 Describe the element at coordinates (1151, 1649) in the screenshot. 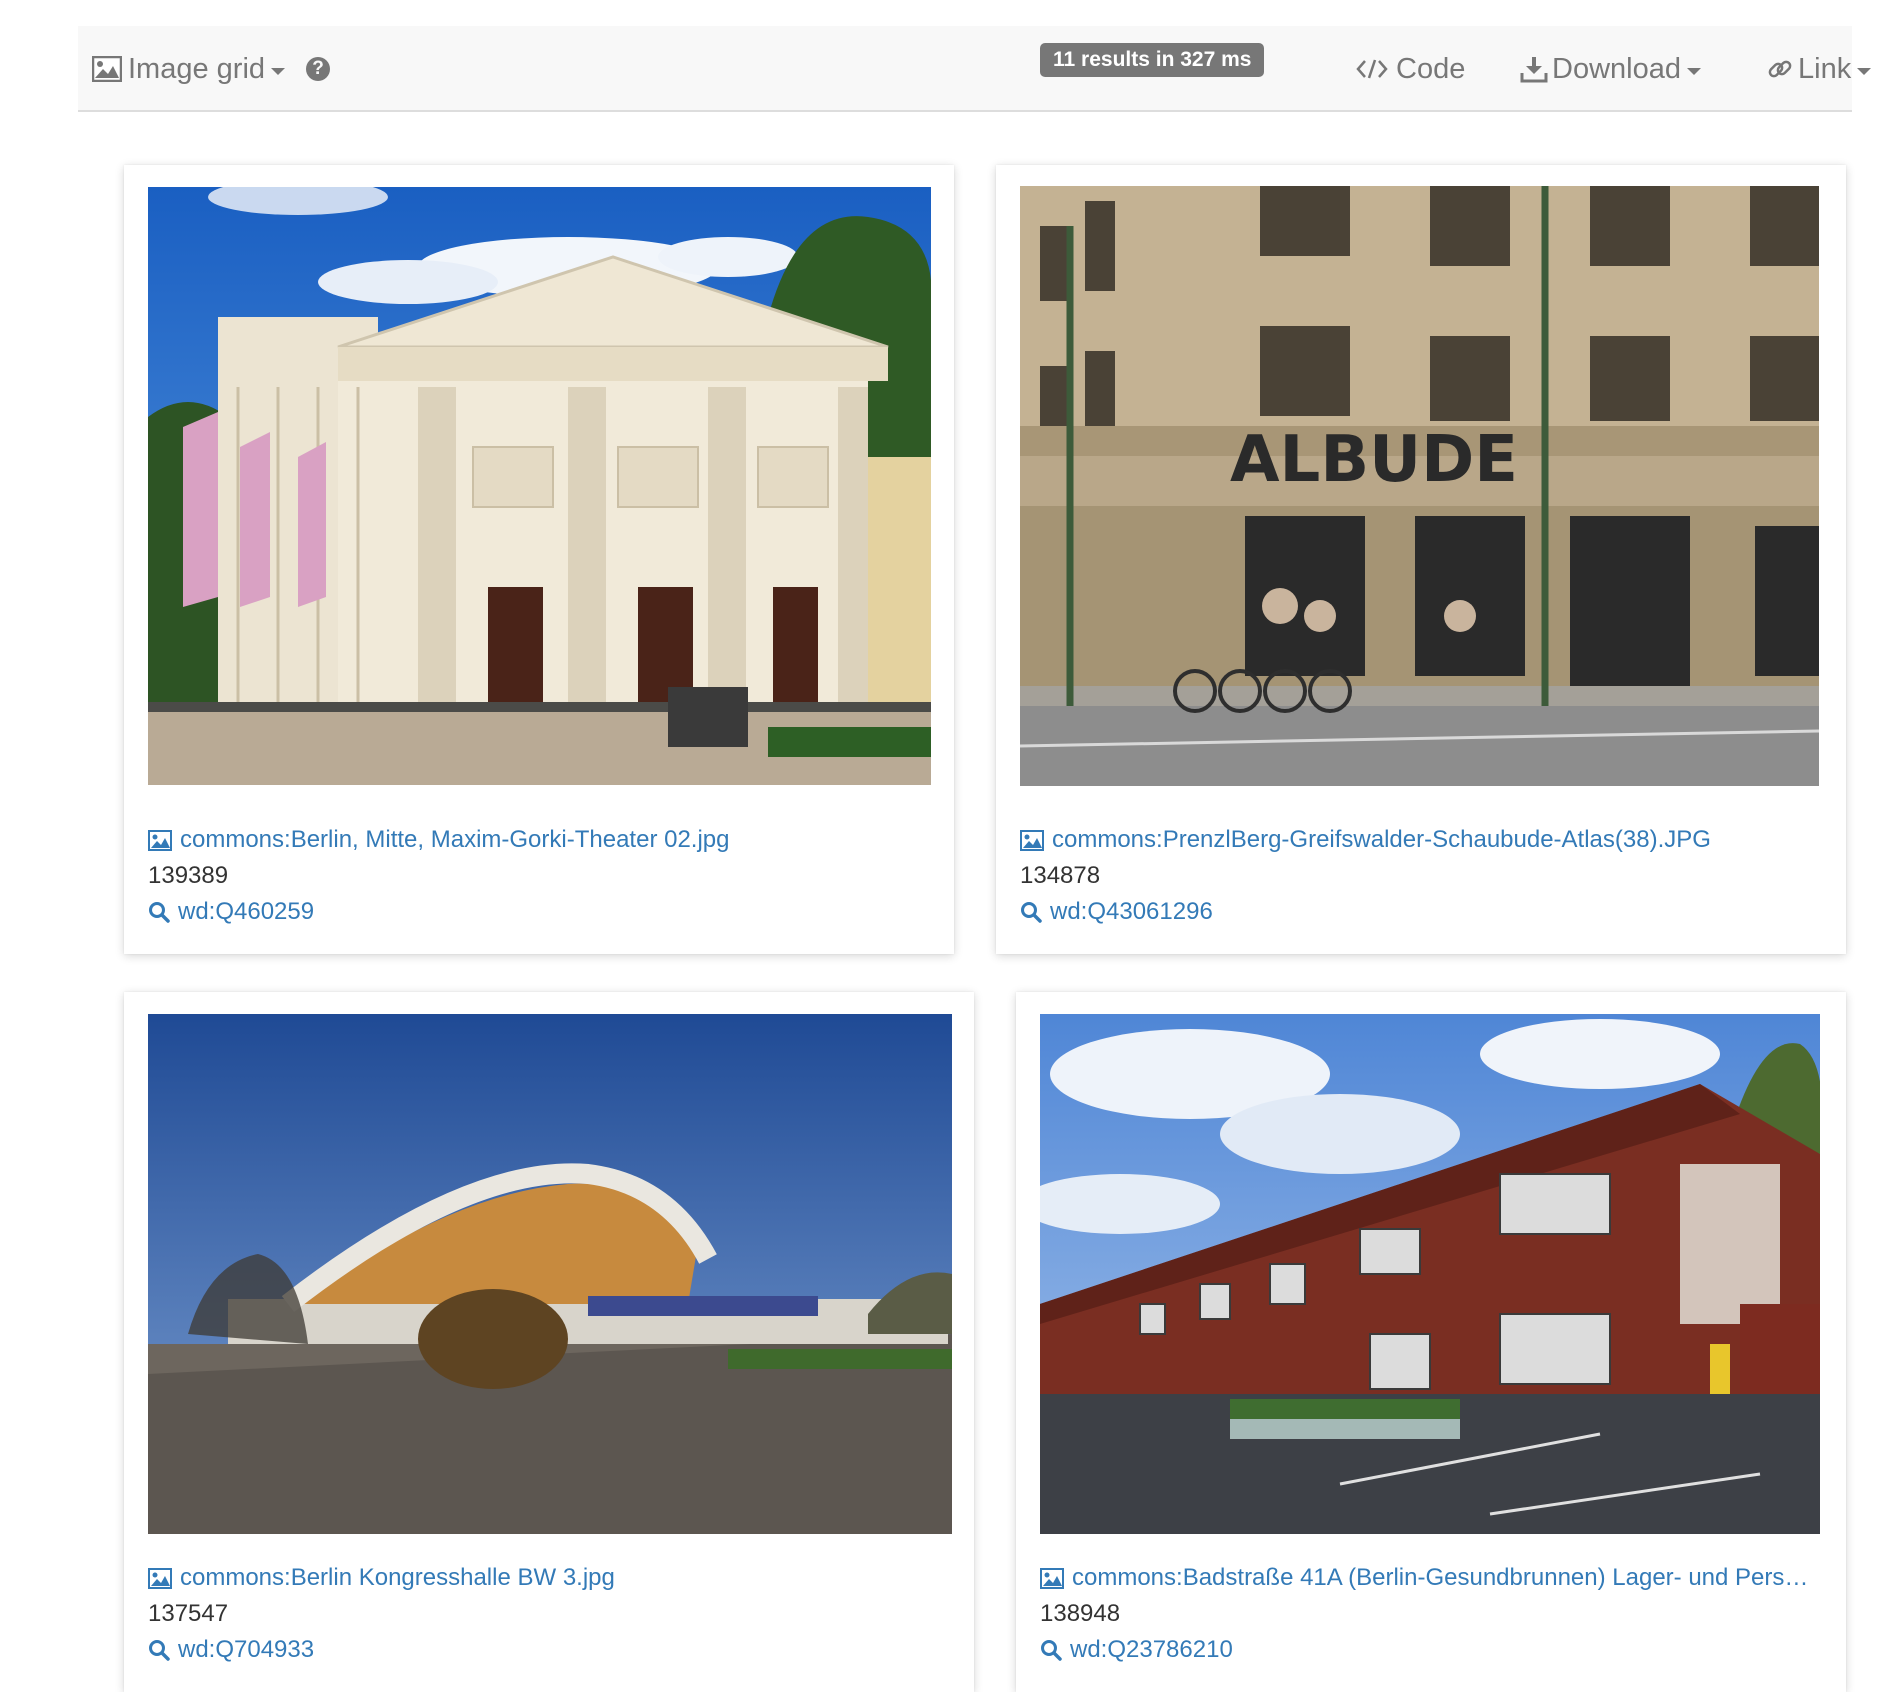

I see `item-id: wd:Q23786210` at that location.